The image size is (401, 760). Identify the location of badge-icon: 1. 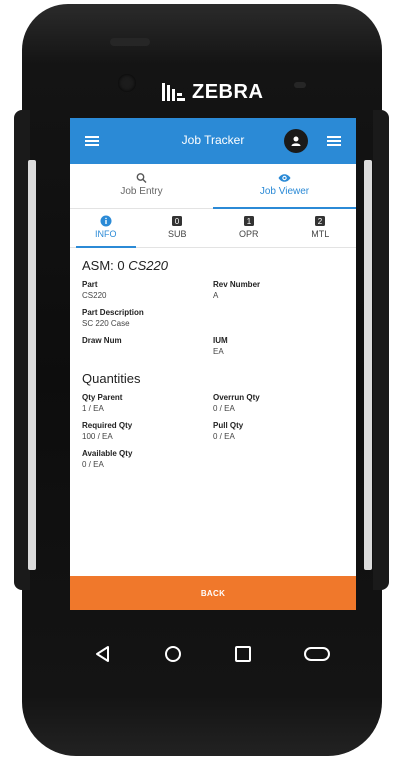
(248, 221).